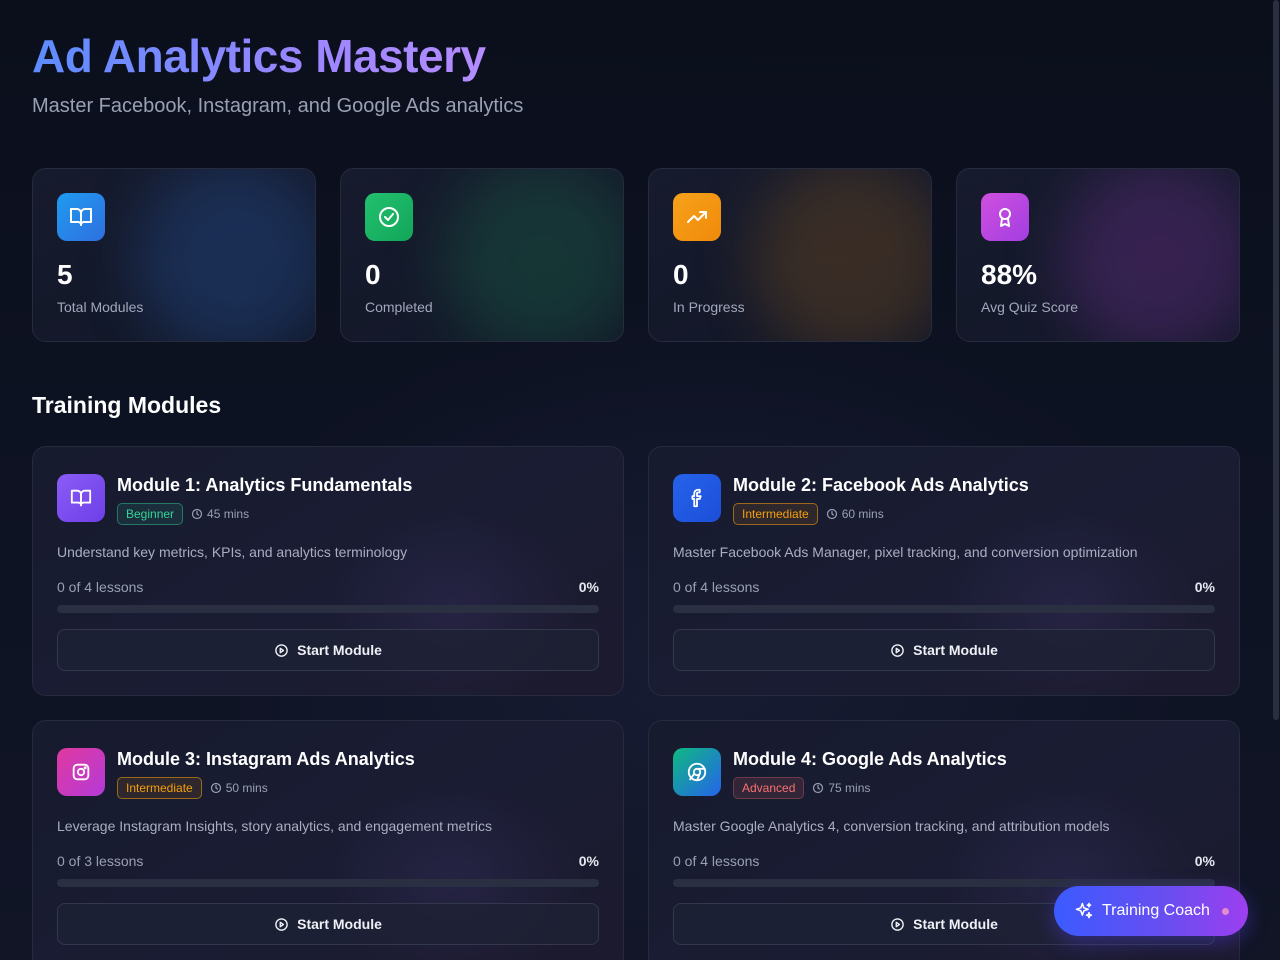 This screenshot has height=960, width=1280. I want to click on stat-label: In Progress, so click(709, 307).